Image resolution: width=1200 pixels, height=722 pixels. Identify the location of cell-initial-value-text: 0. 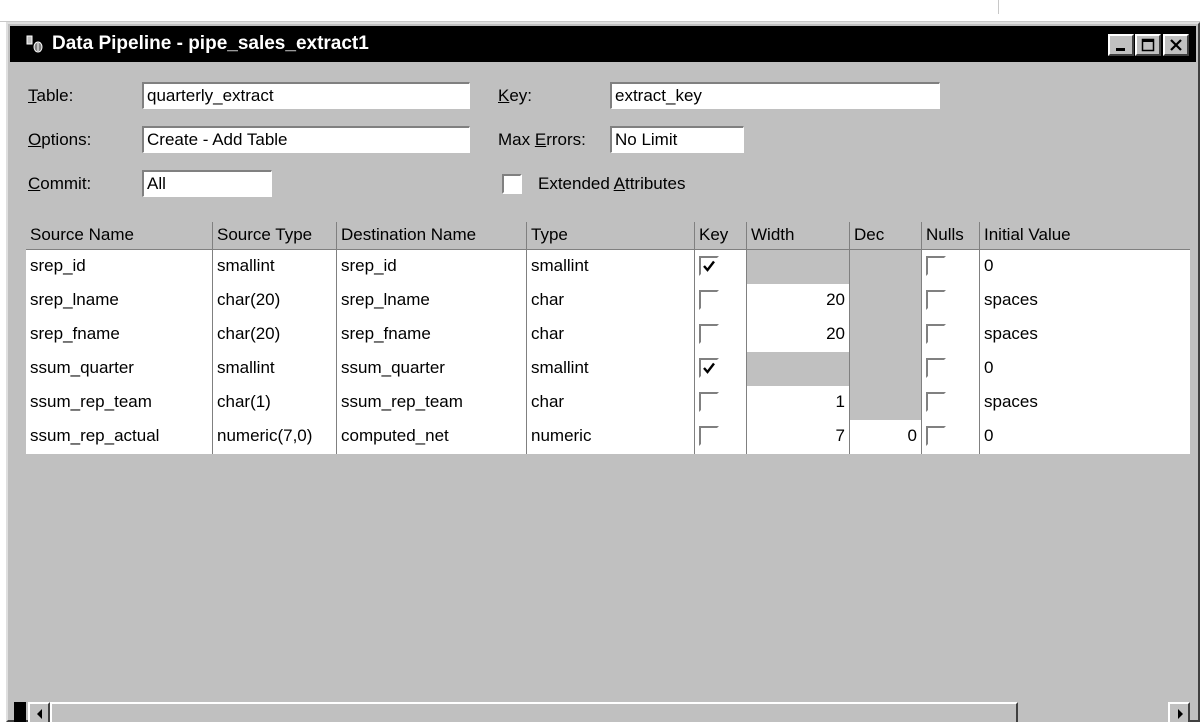
(989, 265).